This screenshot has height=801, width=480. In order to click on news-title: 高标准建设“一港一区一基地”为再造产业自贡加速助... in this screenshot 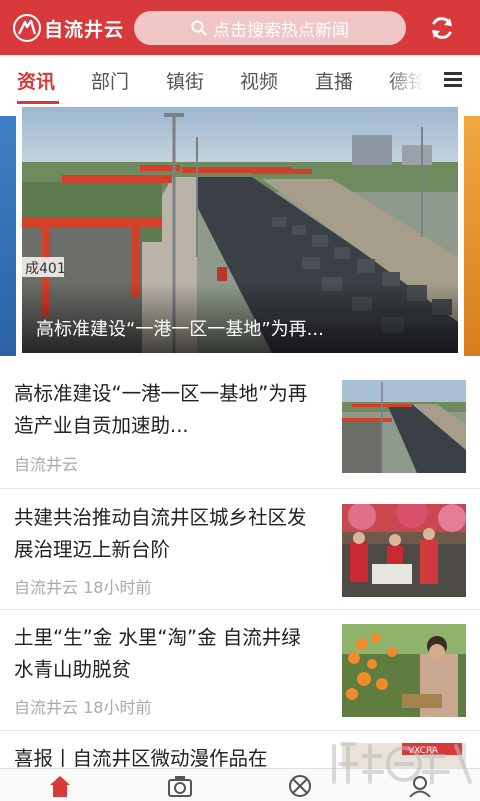, I will do `click(161, 409)`.